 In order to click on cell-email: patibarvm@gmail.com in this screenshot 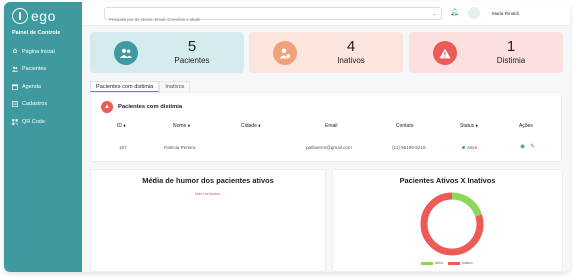, I will do `click(329, 147)`.